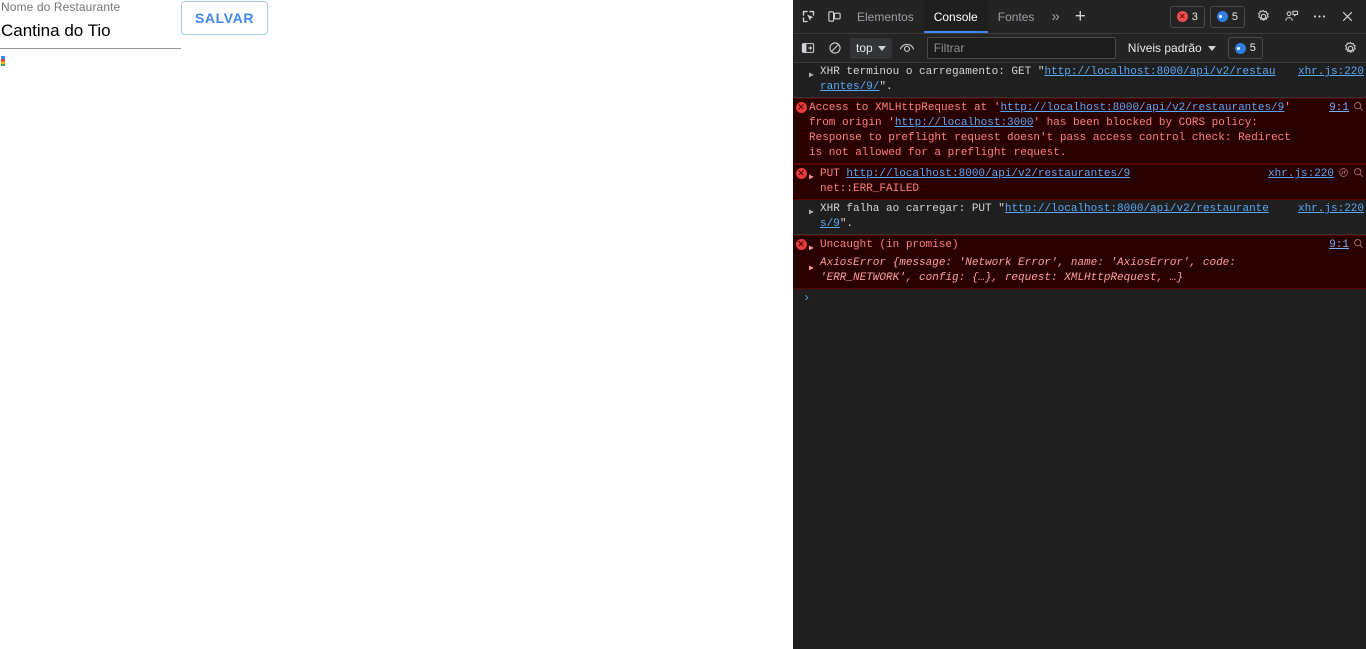 This screenshot has width=1366, height=649. I want to click on info-count-label: 5, so click(1234, 16).